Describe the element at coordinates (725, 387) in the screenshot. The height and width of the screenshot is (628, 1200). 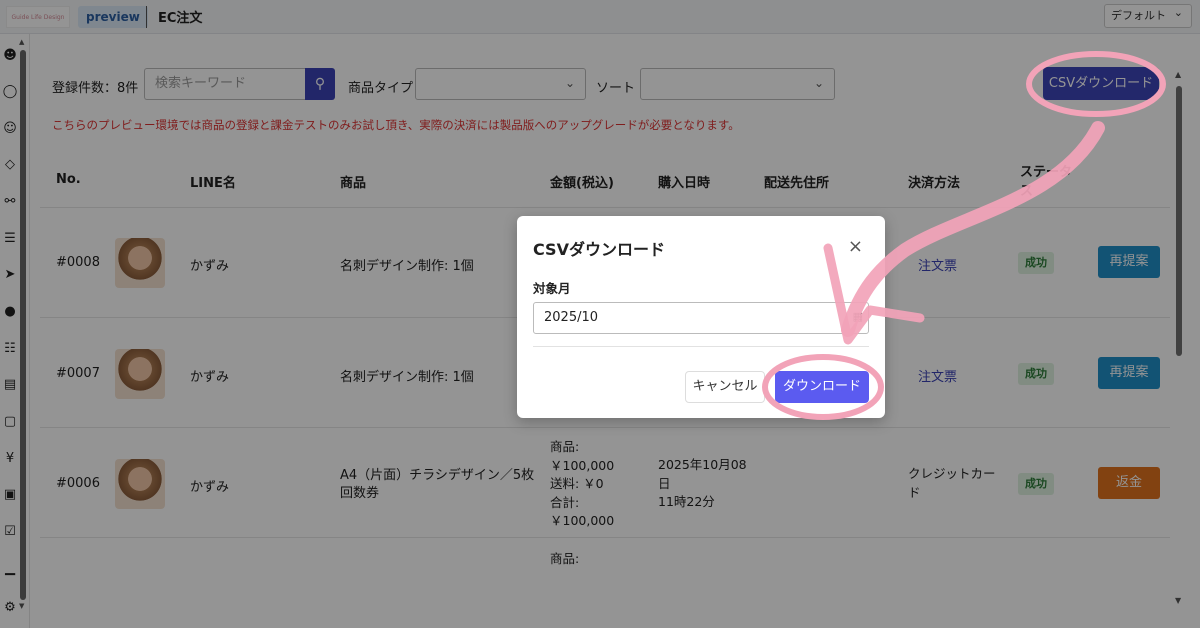
I see `cancel-button: キャンセル` at that location.